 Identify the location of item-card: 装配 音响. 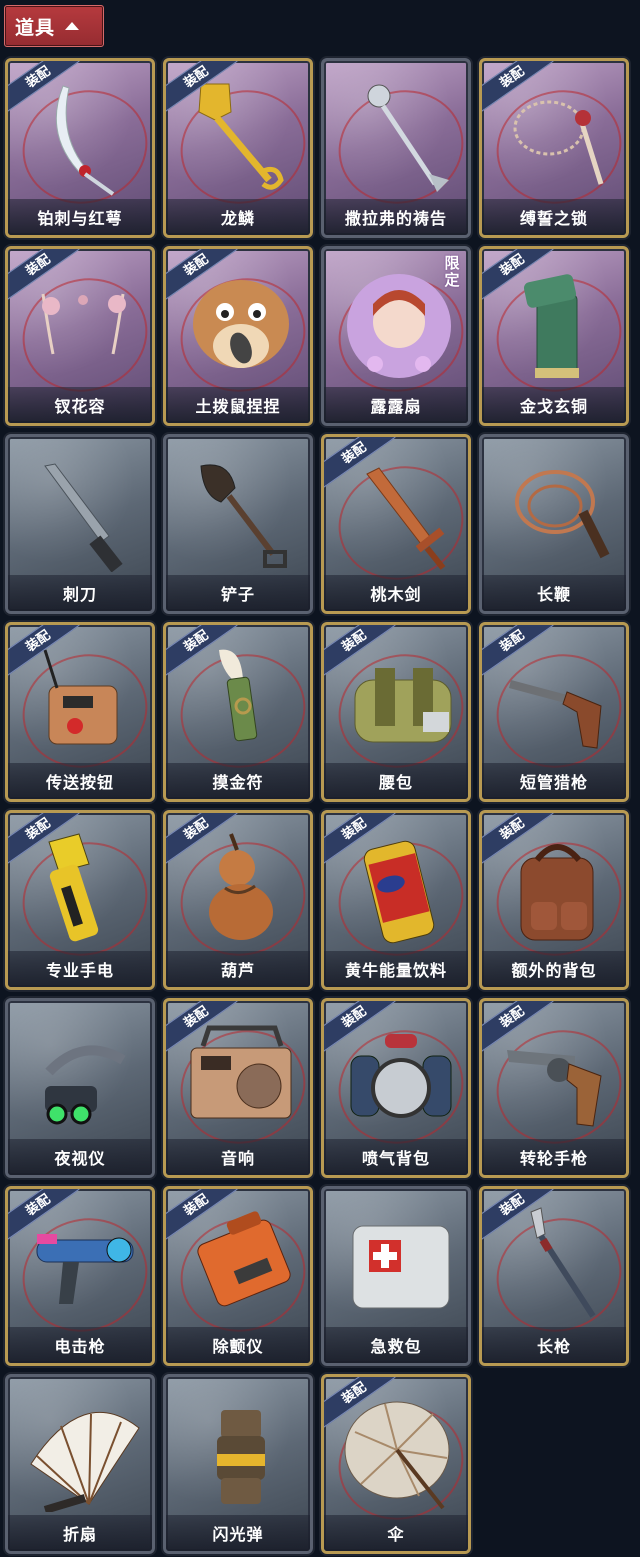
(238, 1088).